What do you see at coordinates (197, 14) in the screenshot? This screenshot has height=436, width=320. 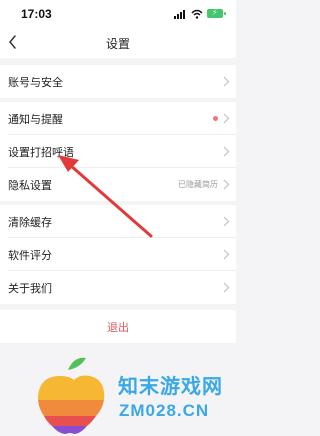 I see `wifi-icon` at bounding box center [197, 14].